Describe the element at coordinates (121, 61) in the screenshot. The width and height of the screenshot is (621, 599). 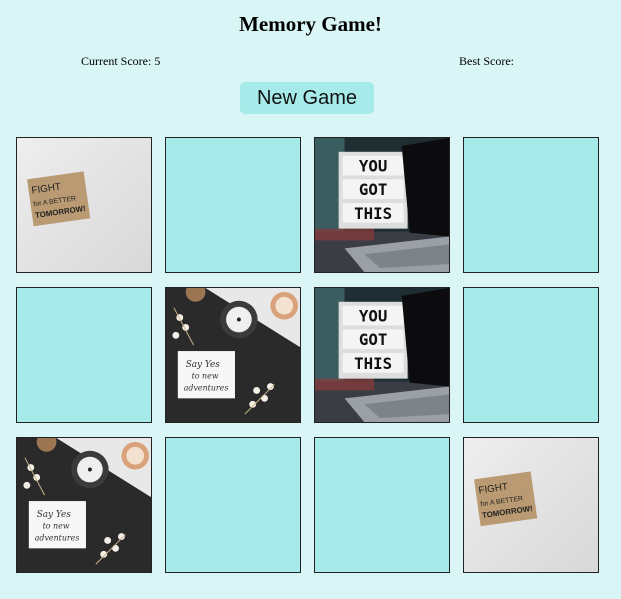
I see `current-score: Current Score: 5` at that location.